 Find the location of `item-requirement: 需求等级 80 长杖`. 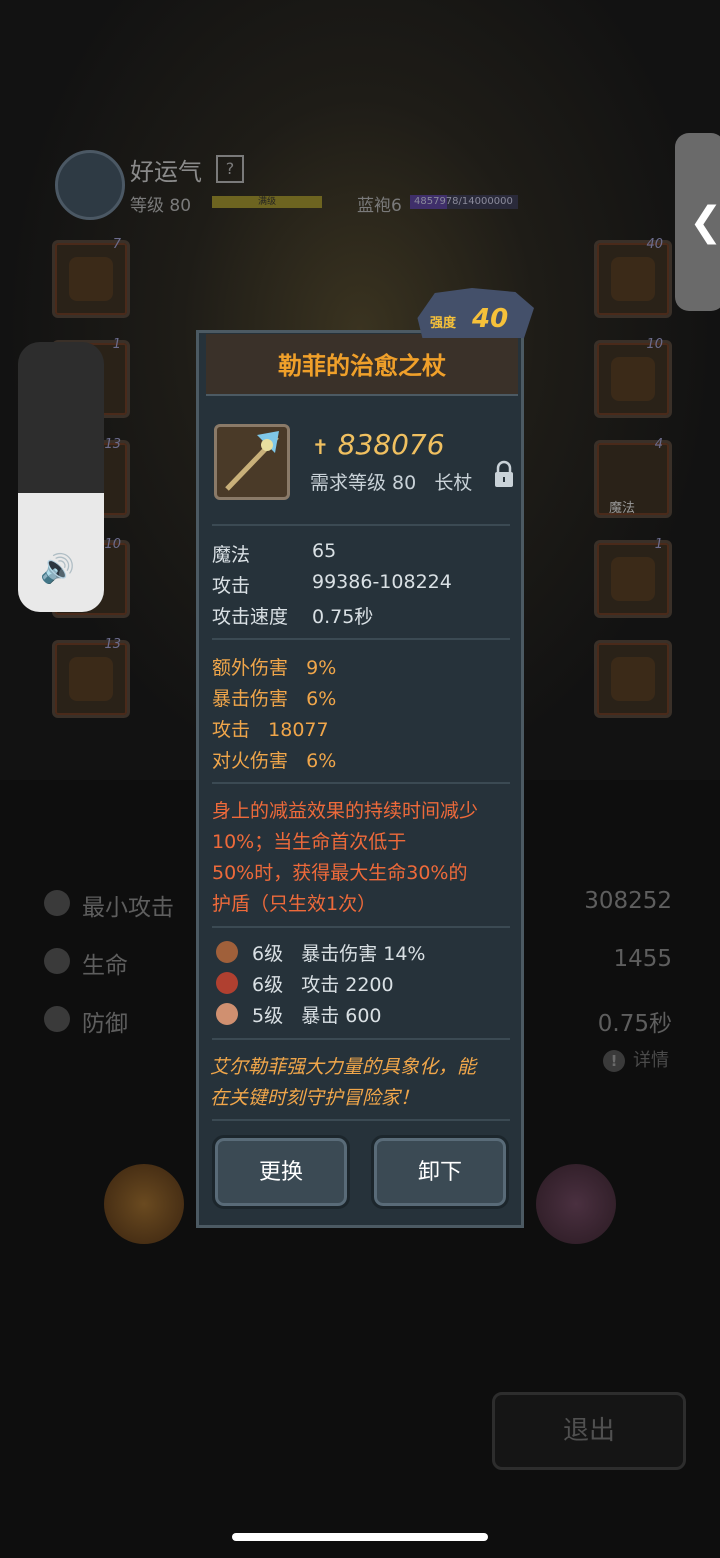

item-requirement: 需求等级 80 长杖 is located at coordinates (391, 481).